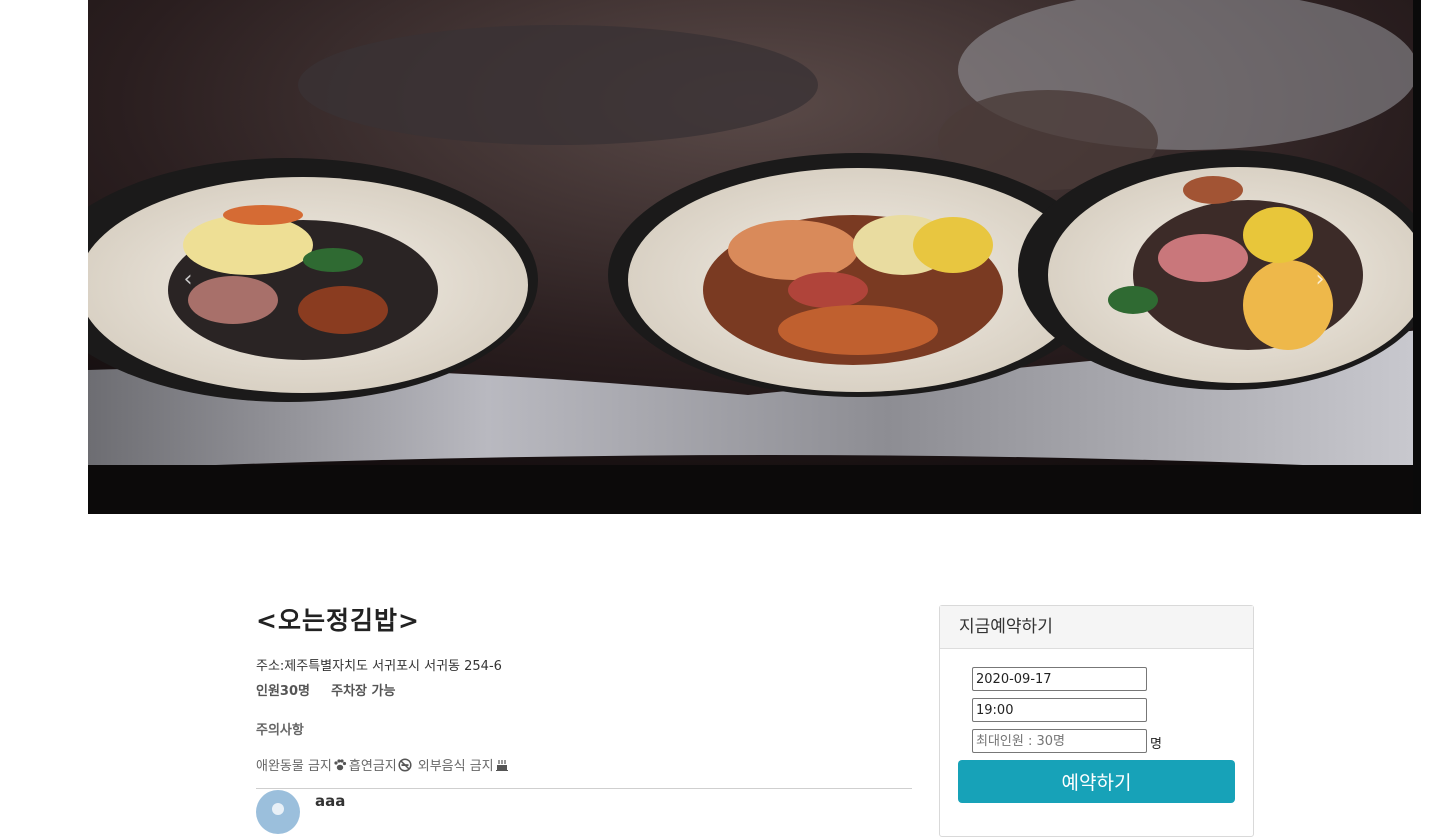 This screenshot has width=1449, height=837. Describe the element at coordinates (584, 812) in the screenshot. I see `review-item: aaa` at that location.